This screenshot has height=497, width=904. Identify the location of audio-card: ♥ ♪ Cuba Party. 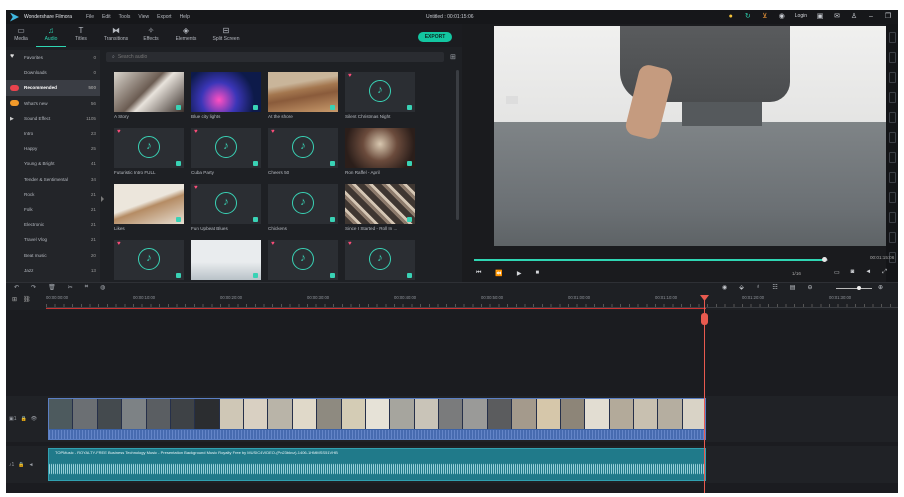
(226, 151).